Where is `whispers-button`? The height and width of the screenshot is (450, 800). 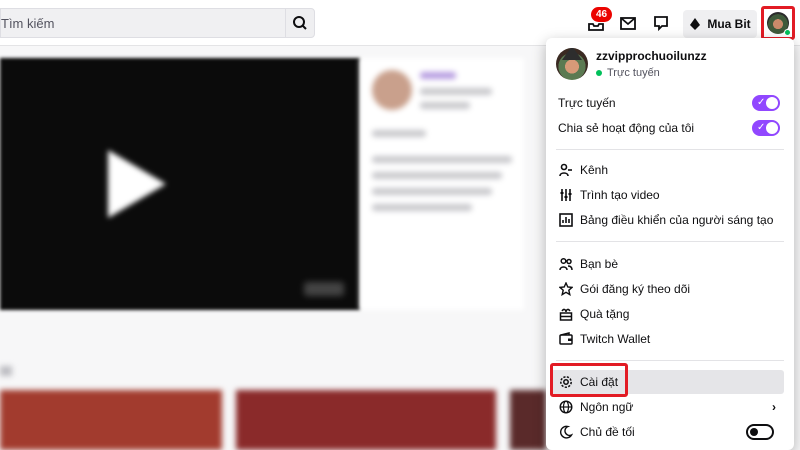
whispers-button is located at coordinates (661, 23).